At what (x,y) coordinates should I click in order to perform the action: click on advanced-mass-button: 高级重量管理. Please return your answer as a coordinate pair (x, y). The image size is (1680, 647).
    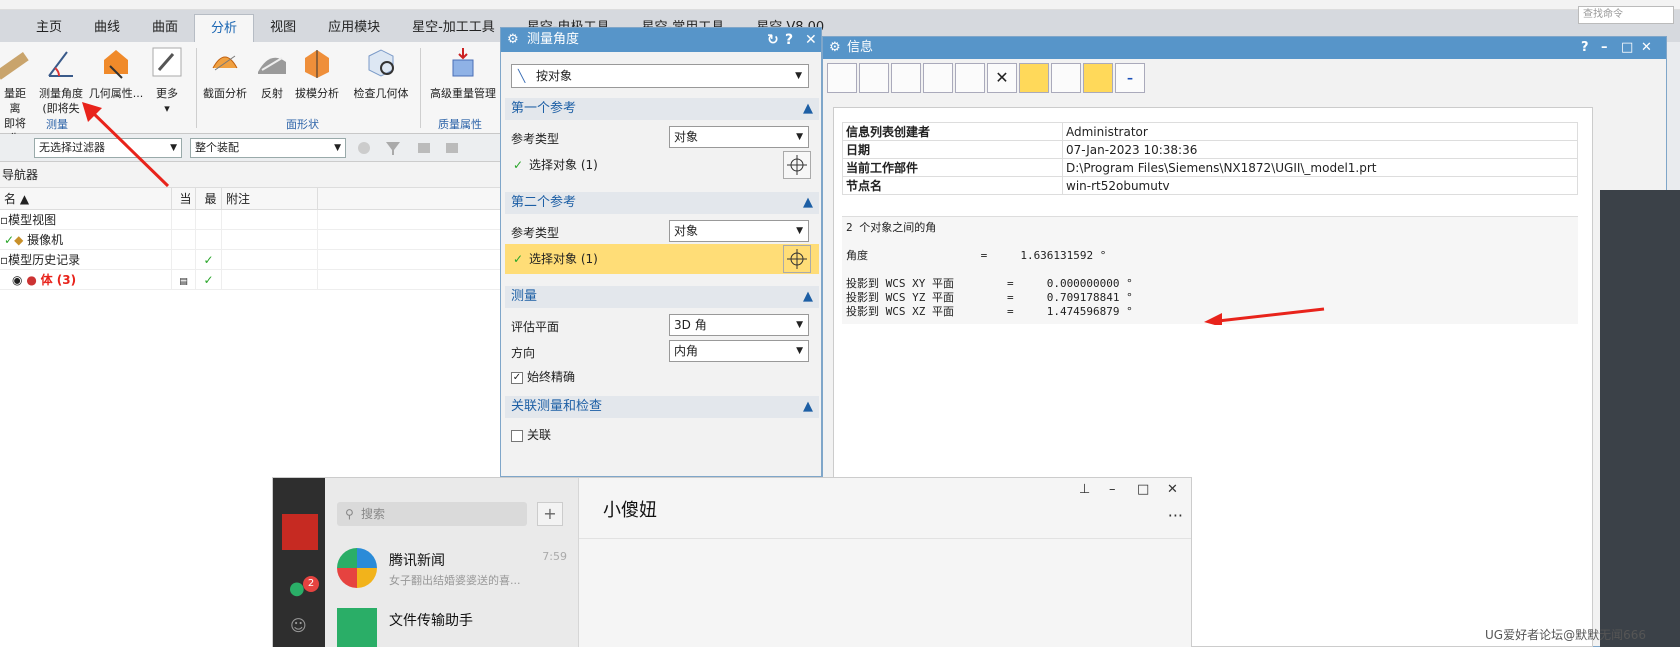
    Looking at the image, I should click on (463, 73).